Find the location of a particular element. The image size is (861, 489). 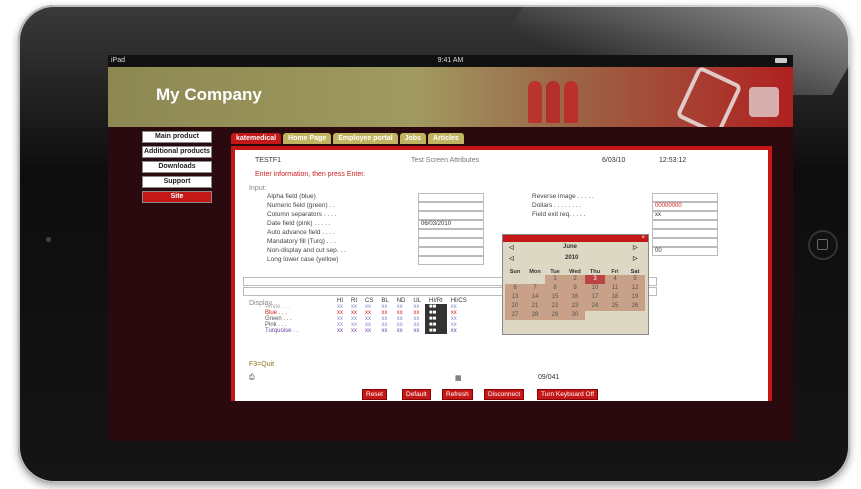

next-year-icon: ▷ is located at coordinates (635, 258).